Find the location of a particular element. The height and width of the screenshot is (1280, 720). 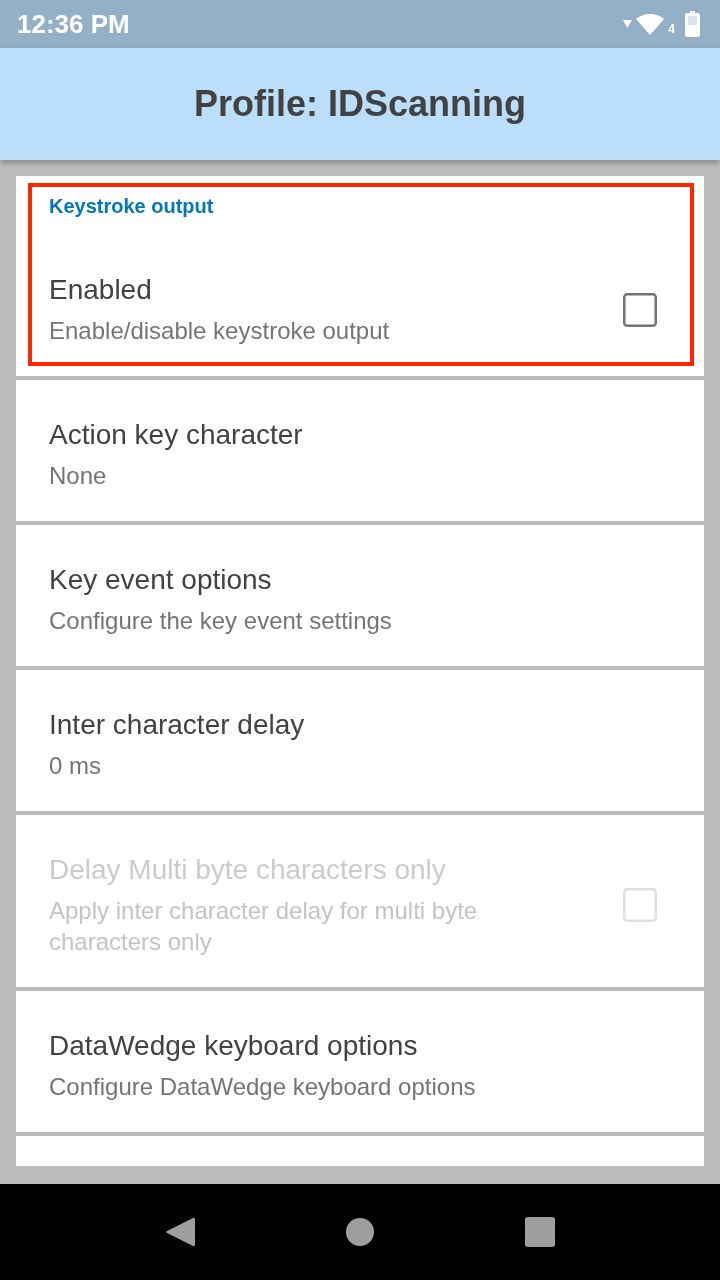

list-item: Key event options Configure the key event settings is located at coordinates (360, 595).